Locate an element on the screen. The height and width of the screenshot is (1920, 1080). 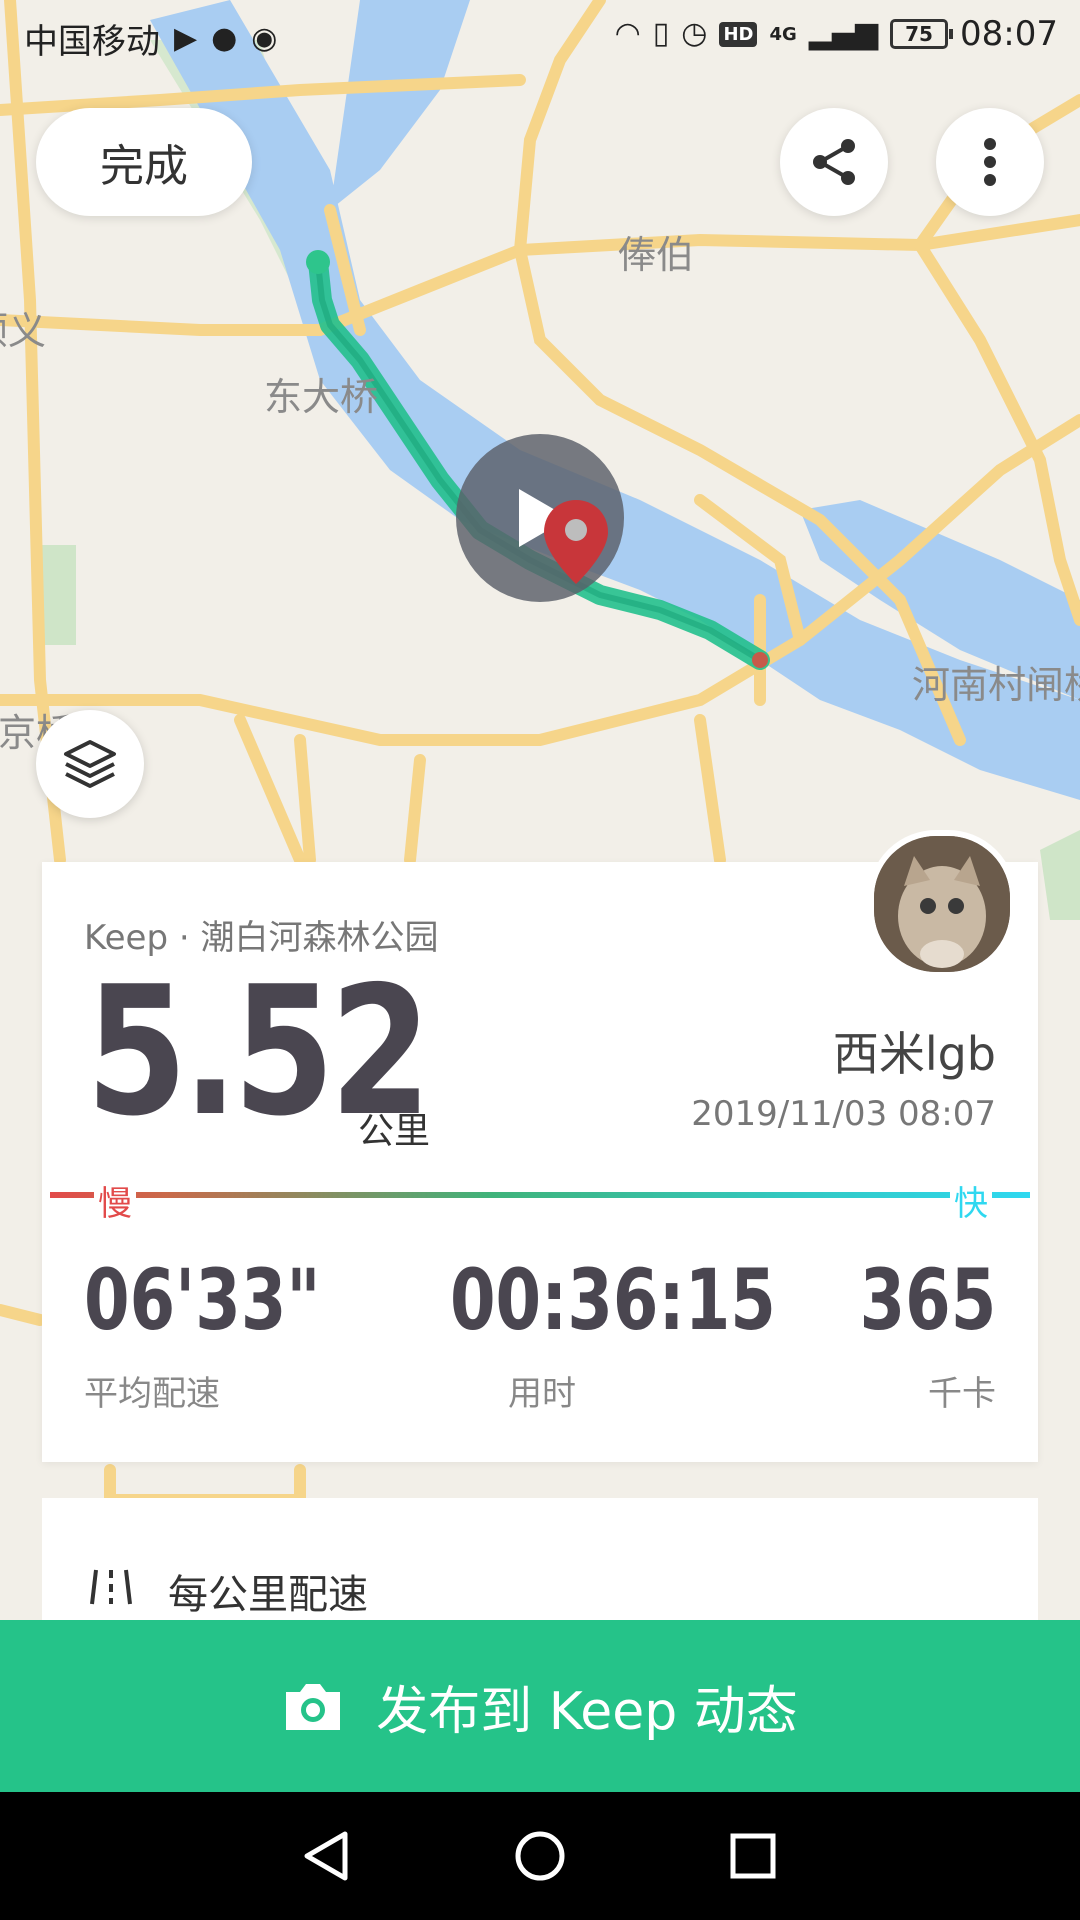
wechat-icon: ● is located at coordinates (224, 38).